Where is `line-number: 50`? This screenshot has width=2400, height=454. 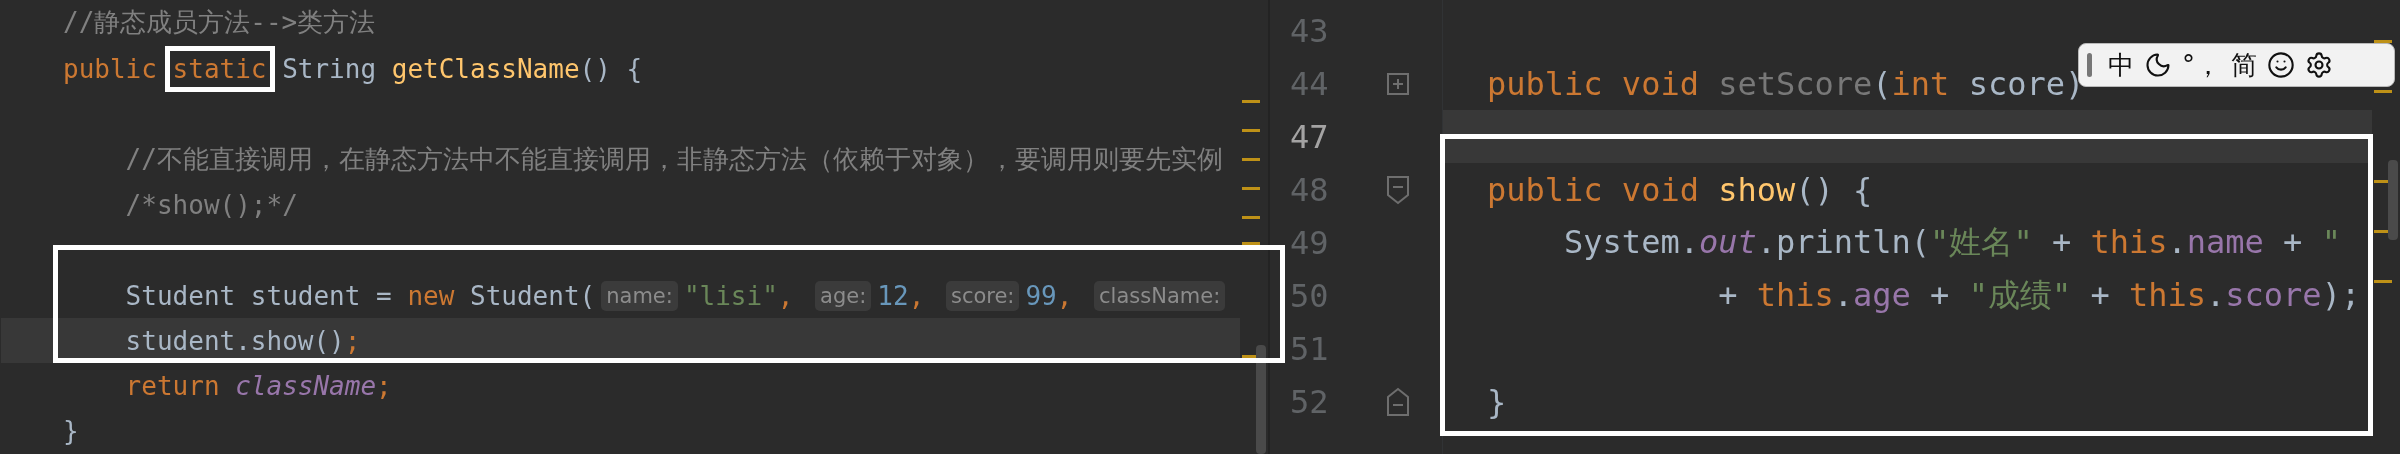
line-number: 50 is located at coordinates (1309, 295).